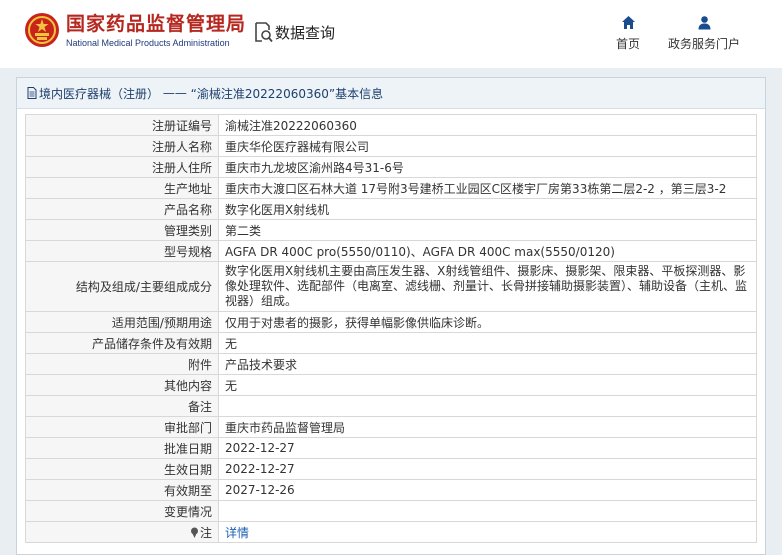 This screenshot has height=555, width=782. What do you see at coordinates (122, 469) in the screenshot?
I see `field-label: 生效日期` at bounding box center [122, 469].